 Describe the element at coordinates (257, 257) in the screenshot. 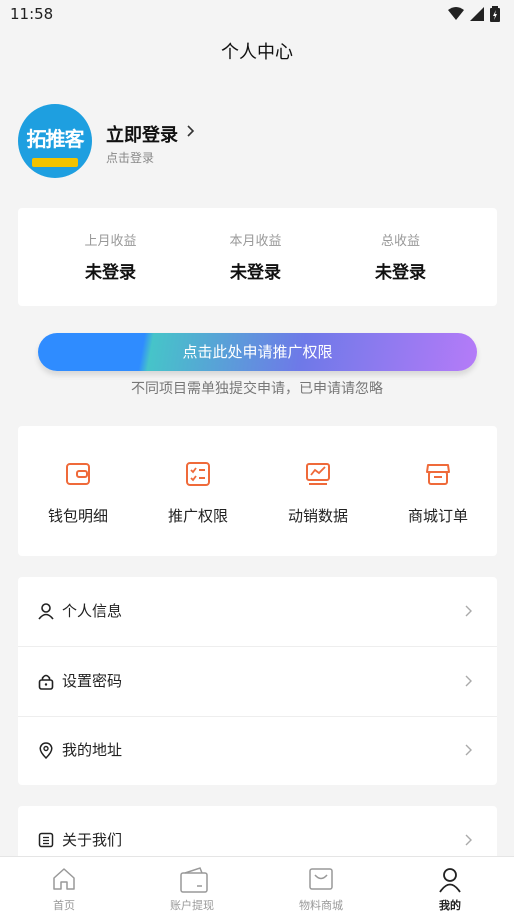

I see `income-card: 上月收益 未登录 本月收益 未登录 总收益 未登录` at that location.